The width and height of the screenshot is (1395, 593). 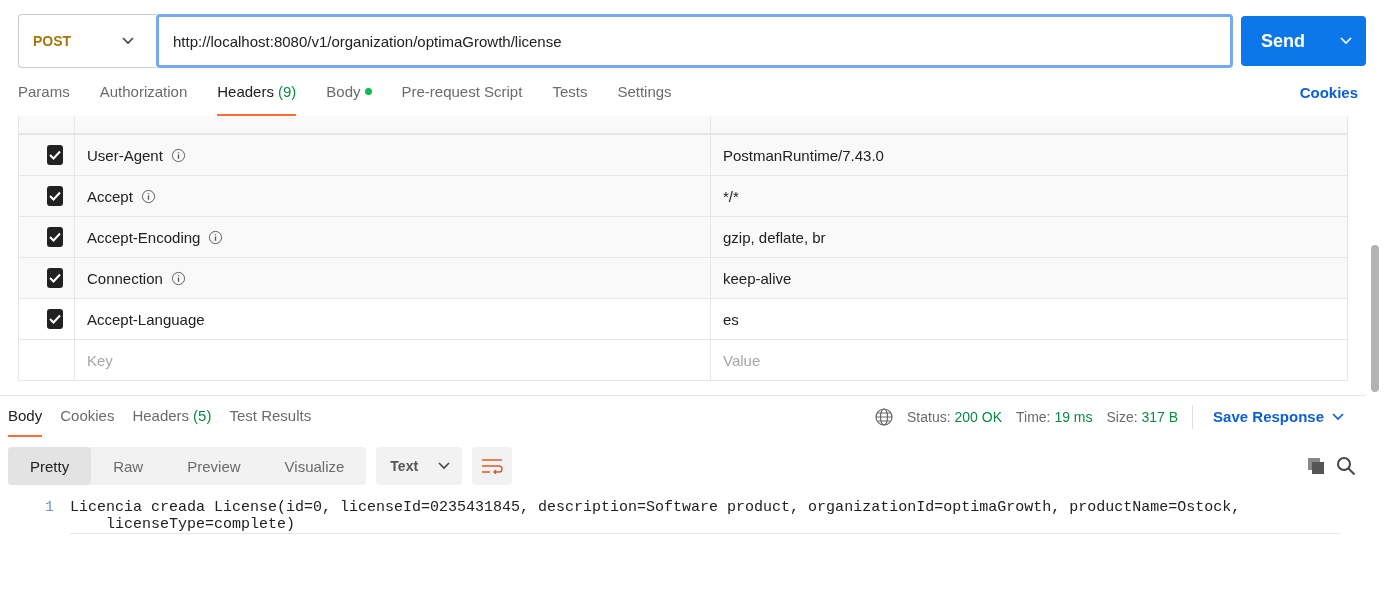 What do you see at coordinates (143, 92) in the screenshot?
I see `request-tab: Authorization` at bounding box center [143, 92].